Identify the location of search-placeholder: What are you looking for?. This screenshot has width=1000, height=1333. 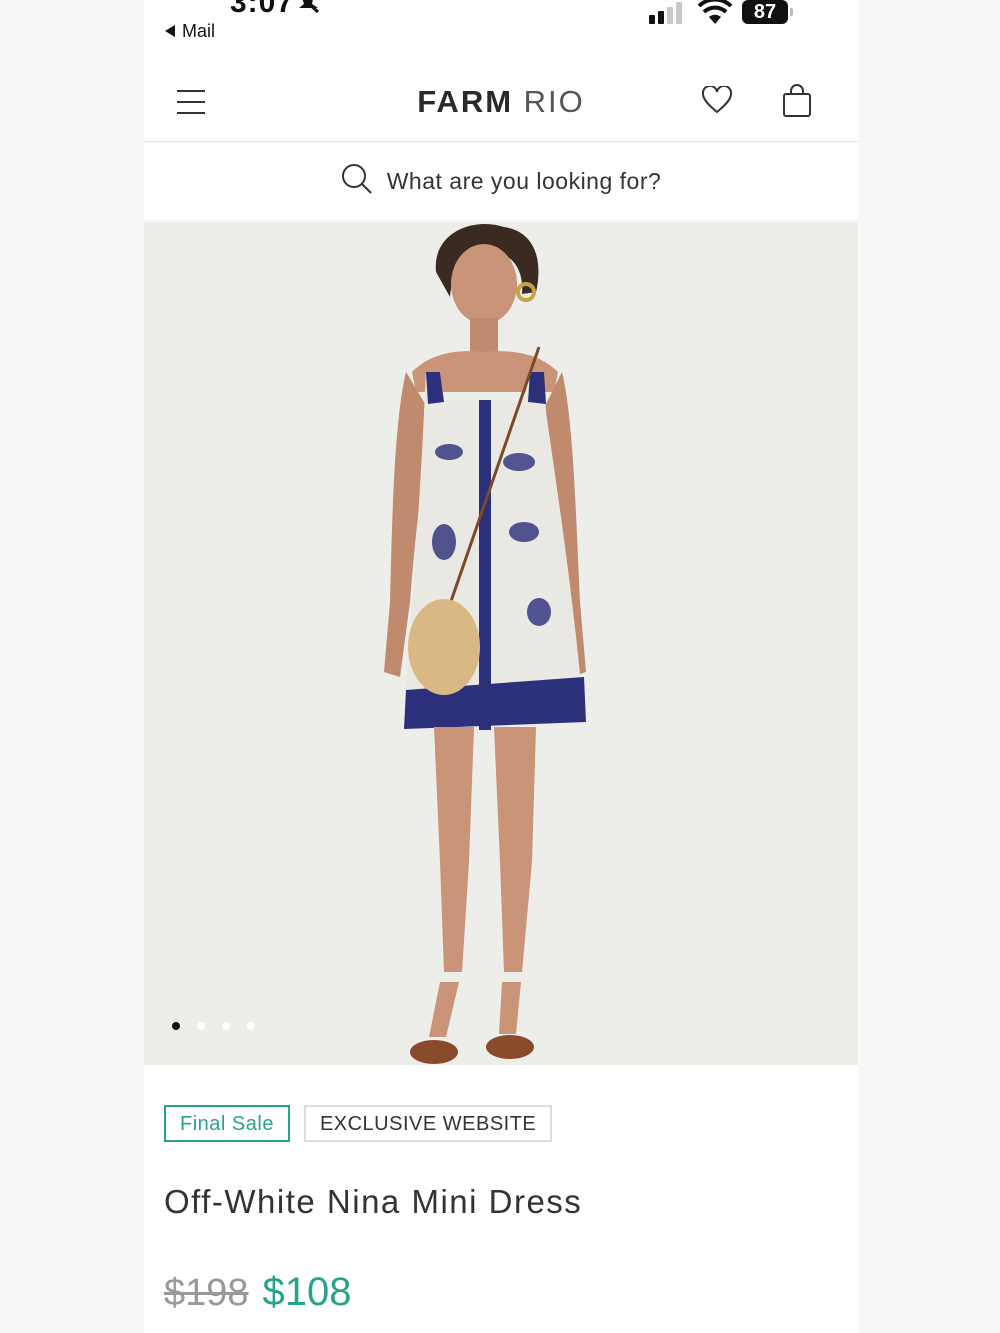
(524, 181).